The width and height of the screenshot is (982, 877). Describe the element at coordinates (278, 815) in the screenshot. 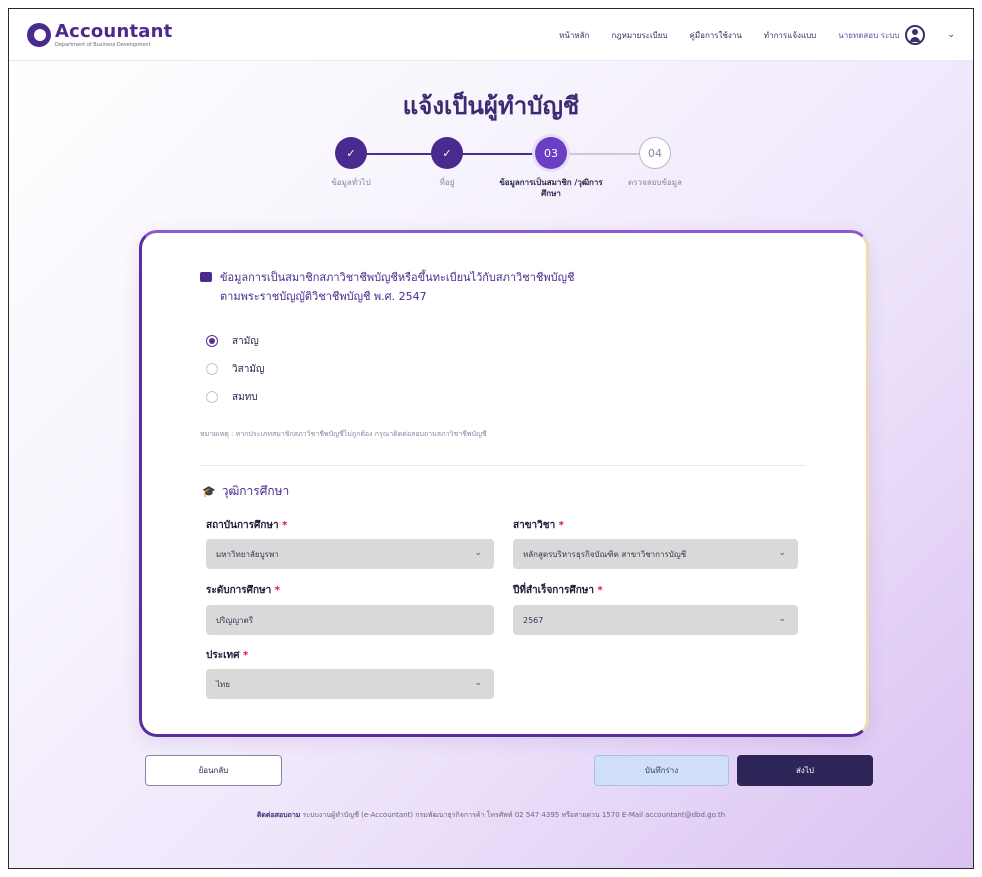

I see `footer-prefix: ติดต่อสอบถาม` at that location.